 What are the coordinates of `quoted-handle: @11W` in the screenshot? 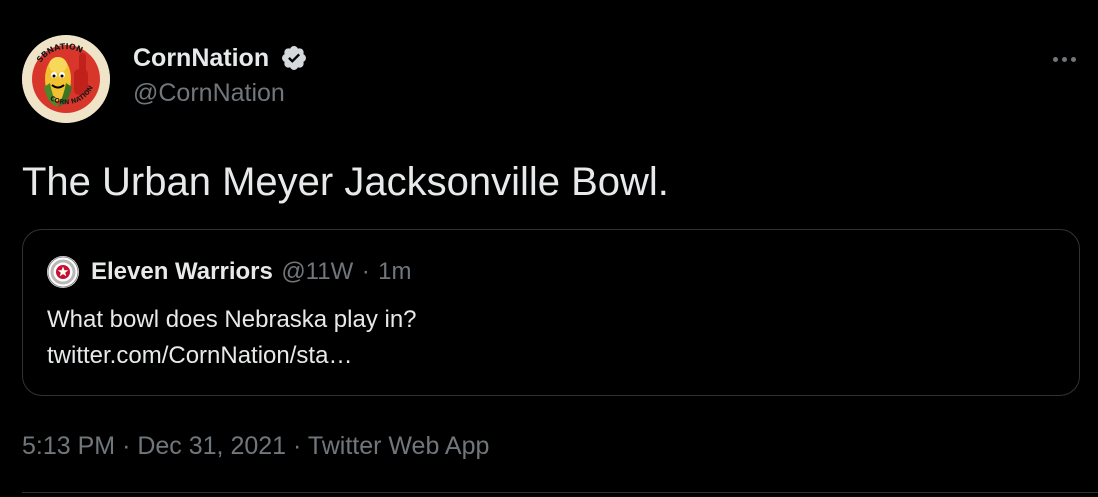 It's located at (317, 271).